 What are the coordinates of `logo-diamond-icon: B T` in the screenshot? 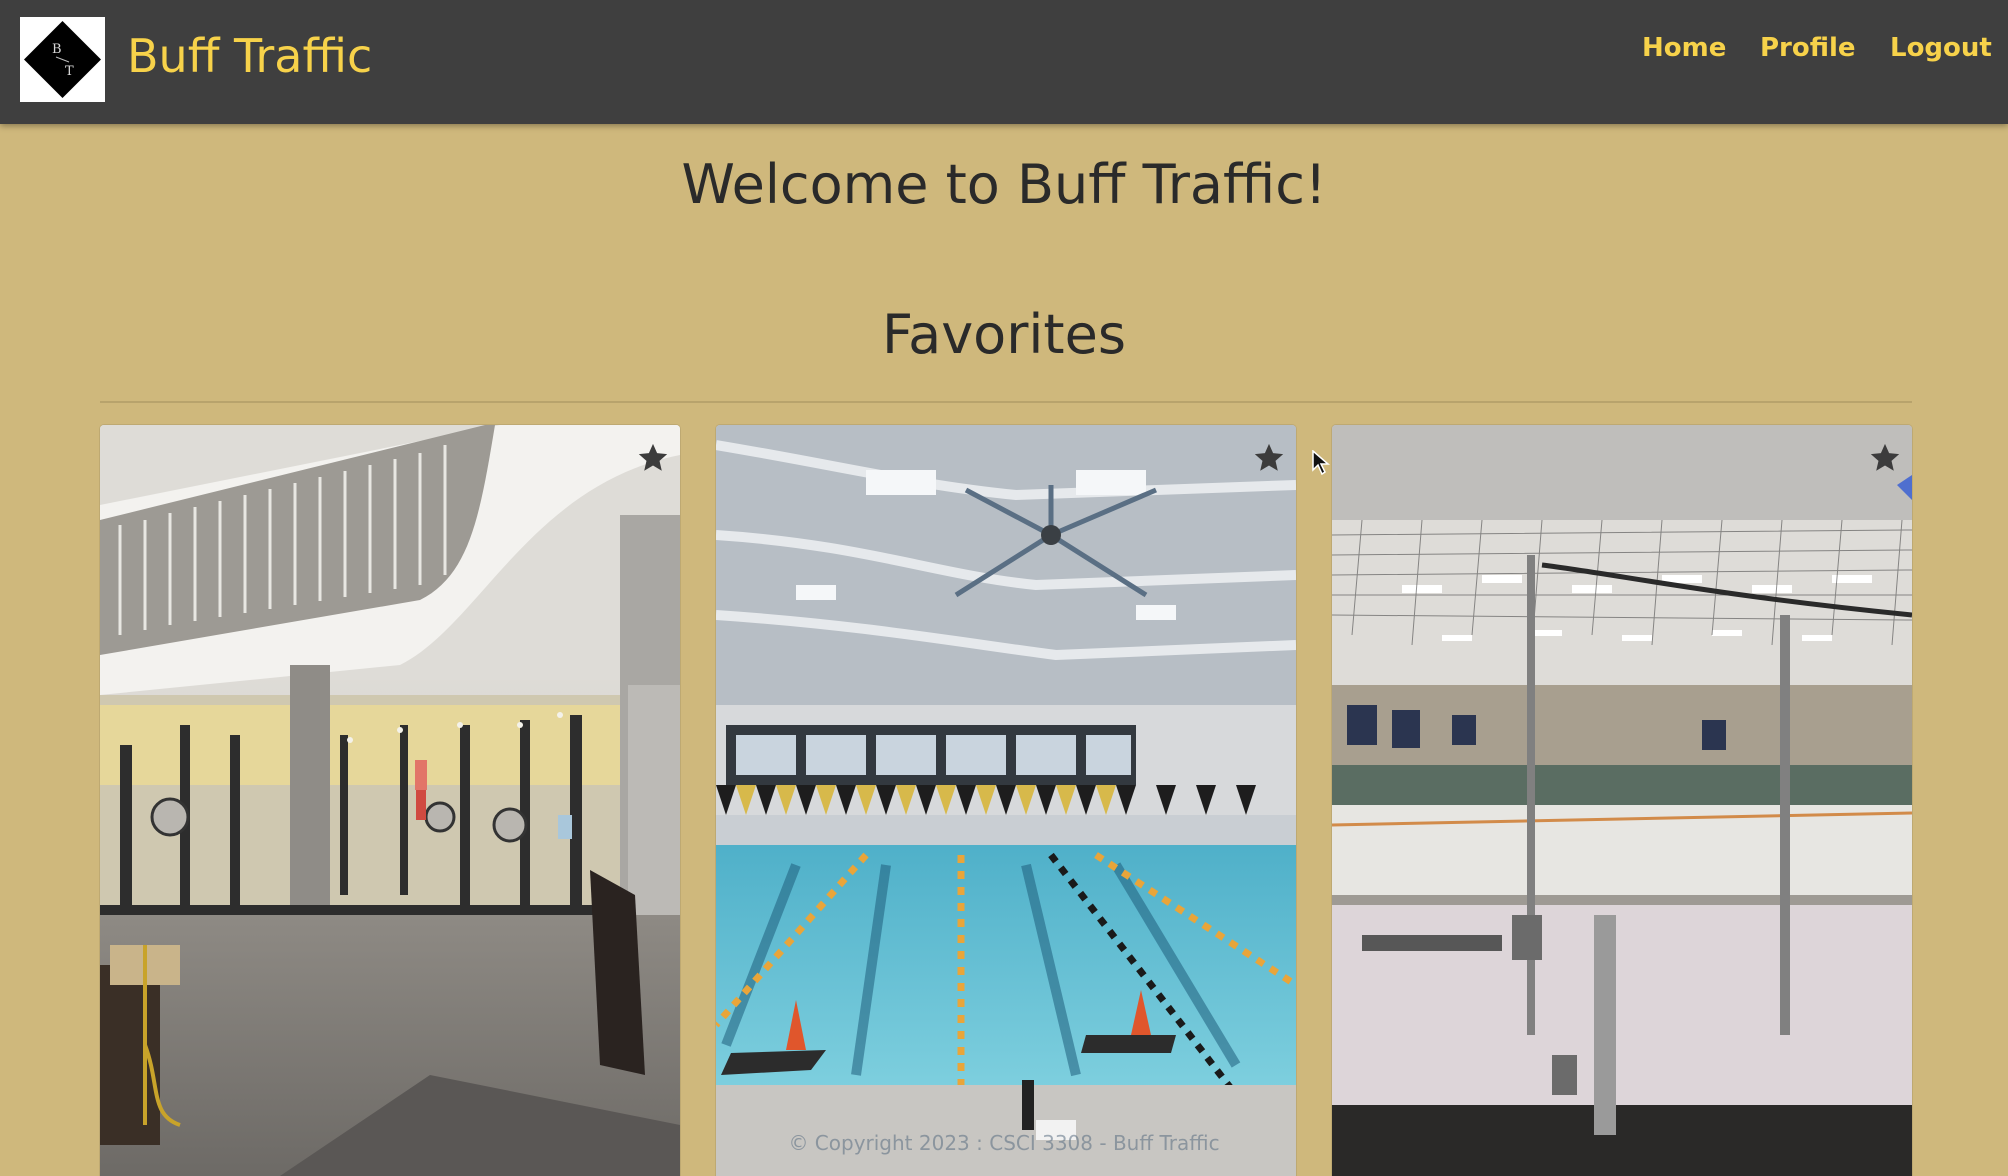 It's located at (62, 59).